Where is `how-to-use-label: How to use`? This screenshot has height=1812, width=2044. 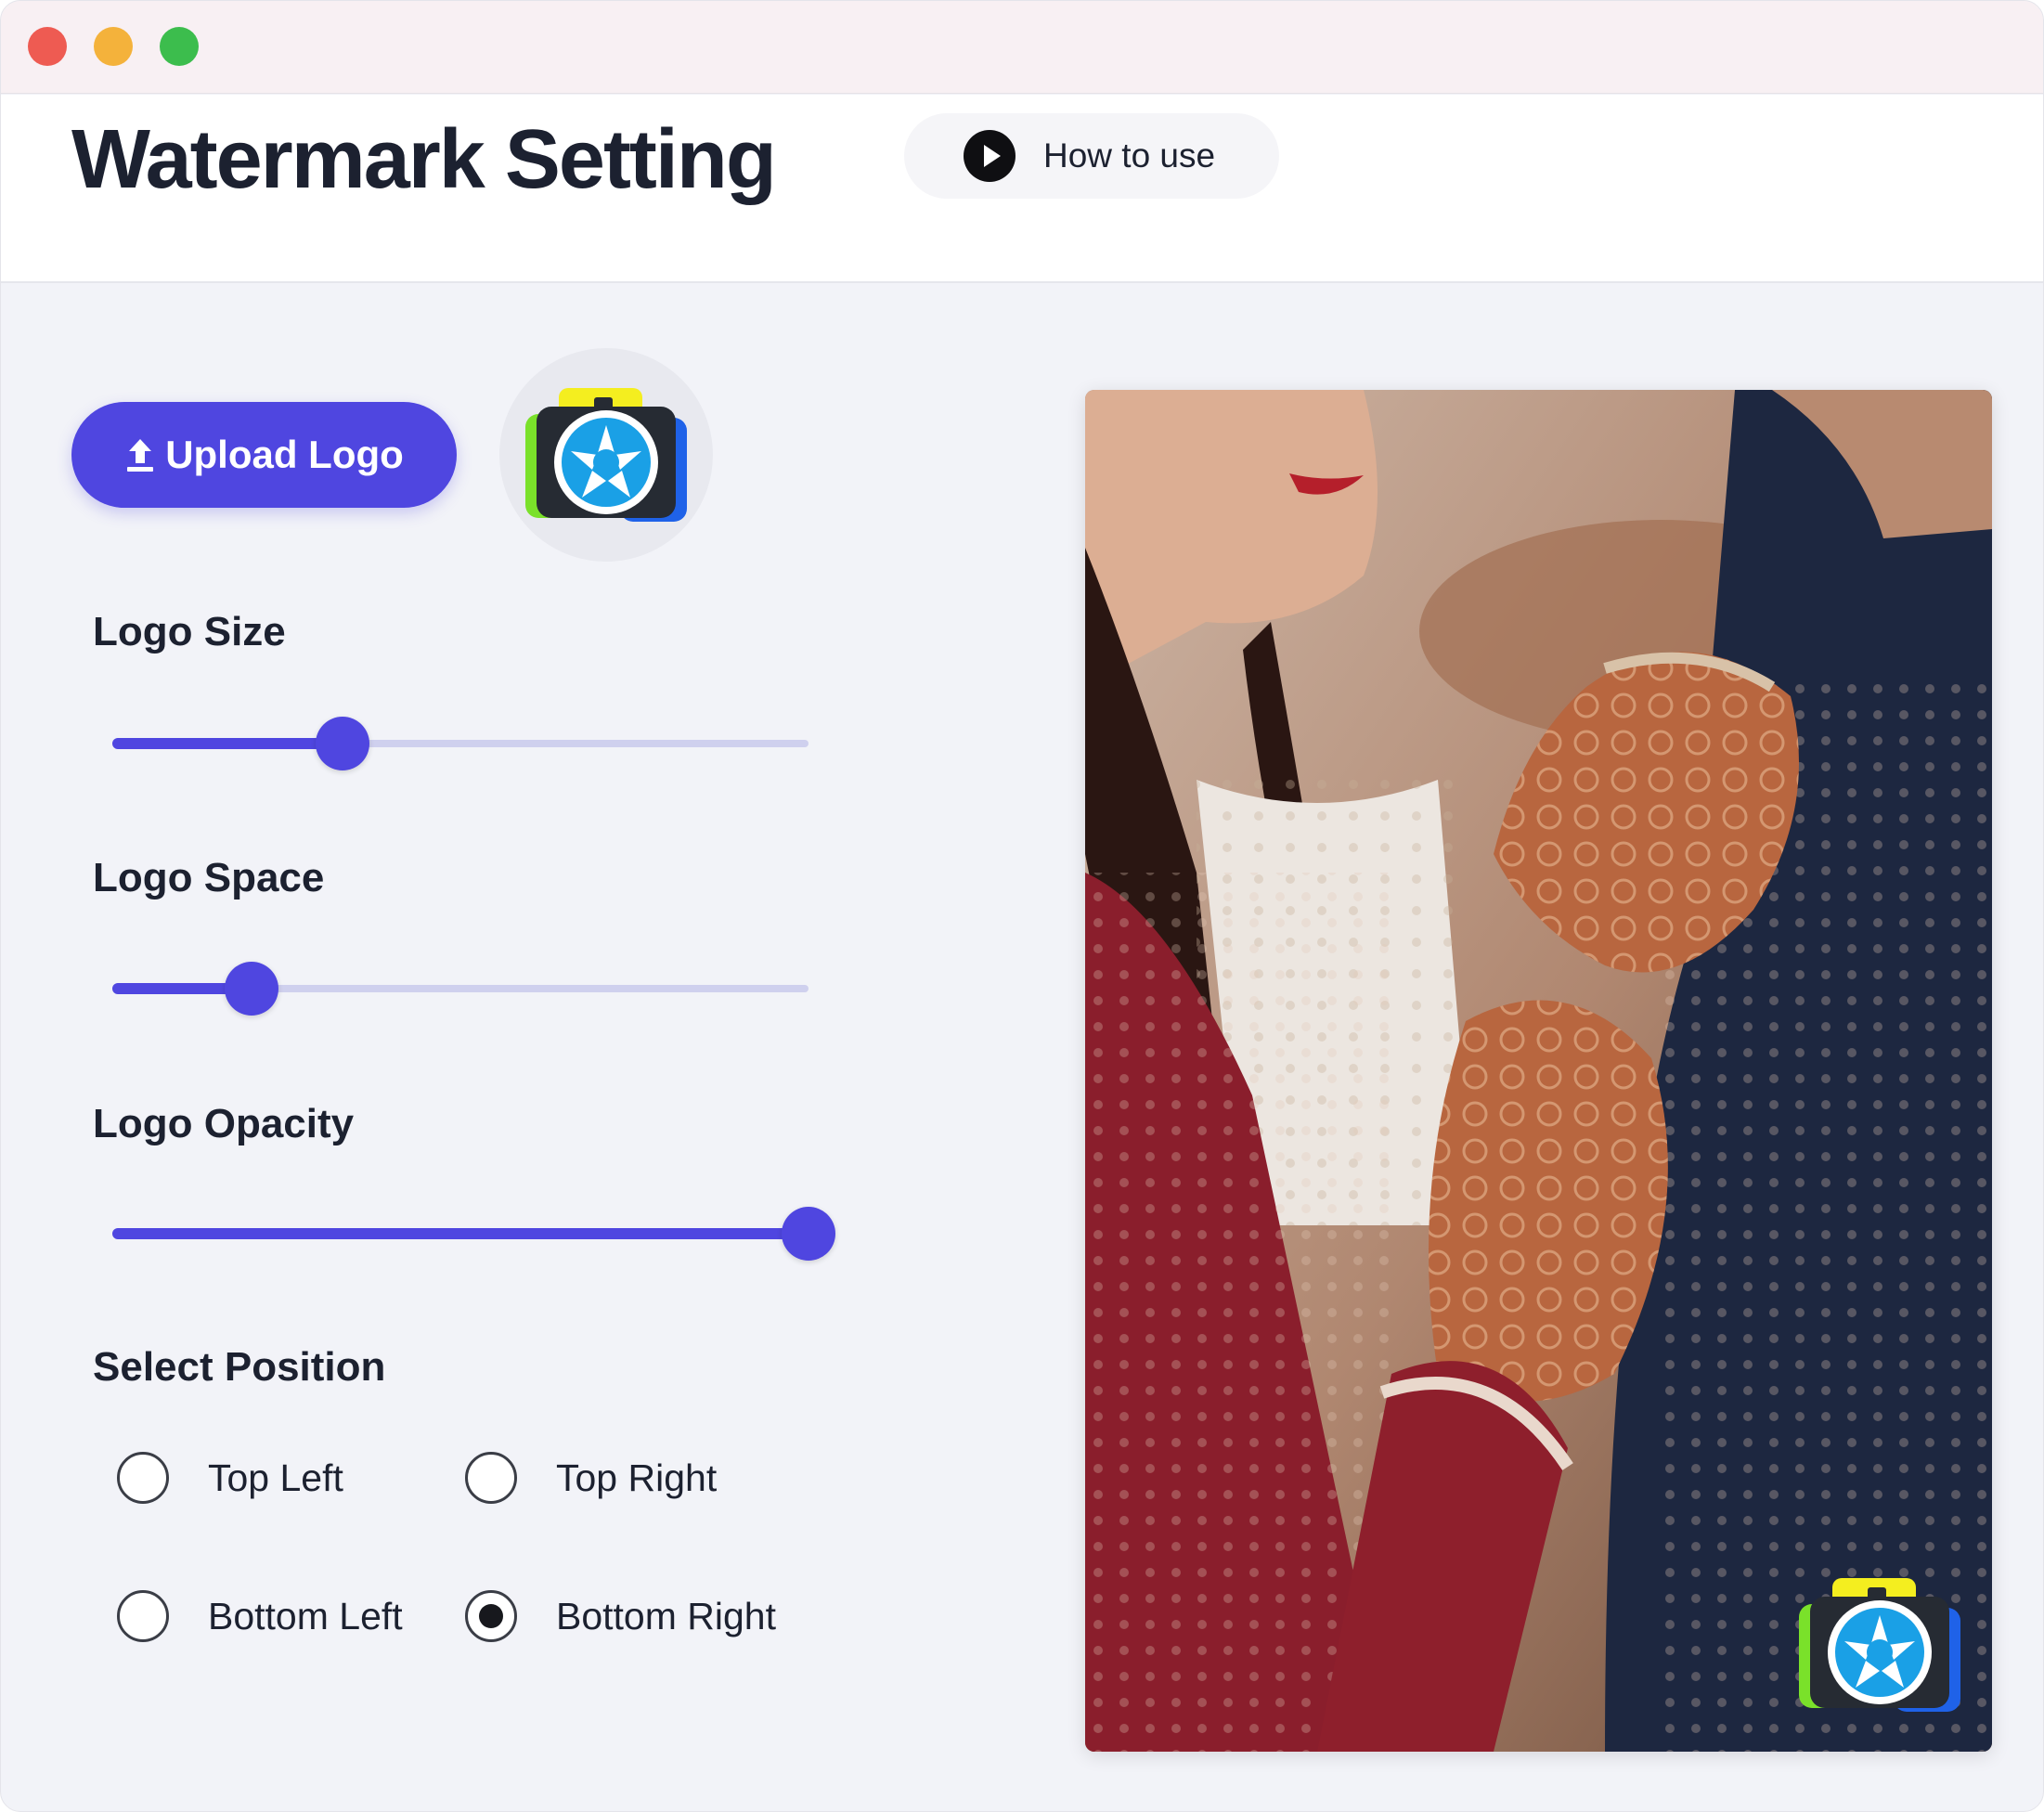
how-to-use-label: How to use is located at coordinates (1129, 155).